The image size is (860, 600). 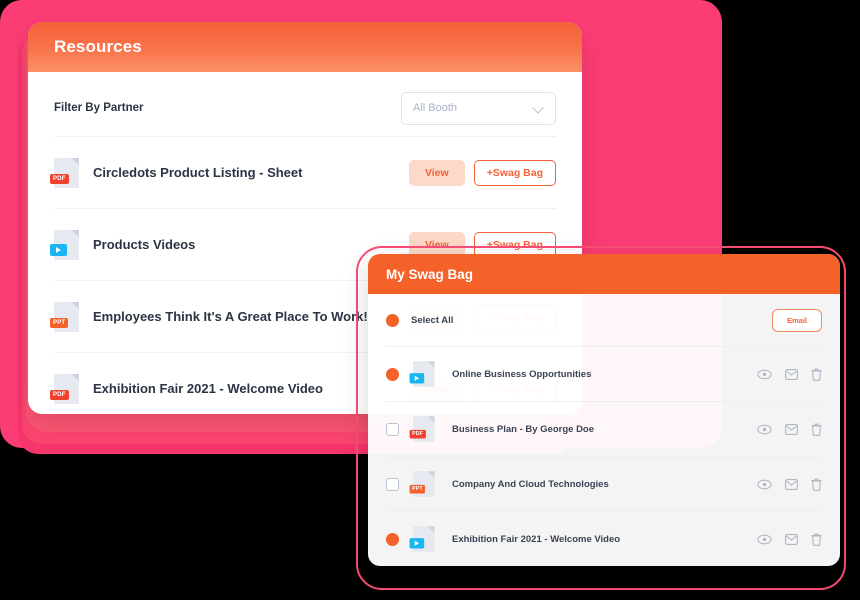 I want to click on resource-title: Products Videos, so click(x=144, y=244).